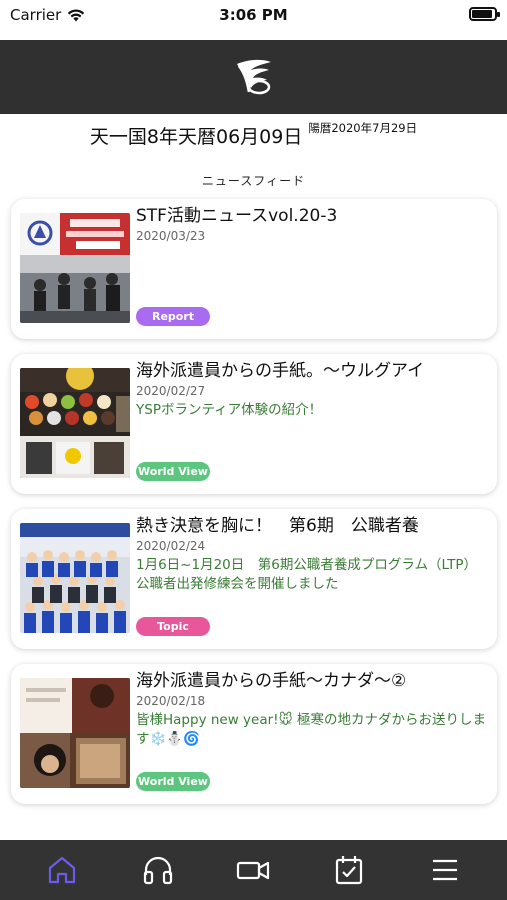 This screenshot has width=507, height=900. I want to click on status-time: 3:06 PM, so click(253, 15).